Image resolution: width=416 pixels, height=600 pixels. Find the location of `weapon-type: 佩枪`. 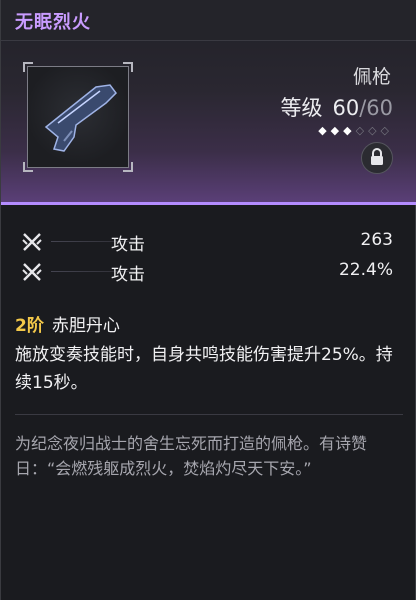

weapon-type: 佩枪 is located at coordinates (371, 77).